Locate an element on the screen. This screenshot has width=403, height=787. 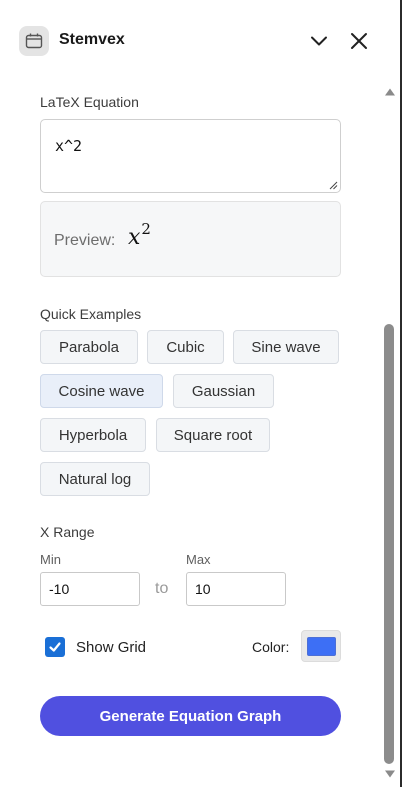
min-label: Min is located at coordinates (50, 559).